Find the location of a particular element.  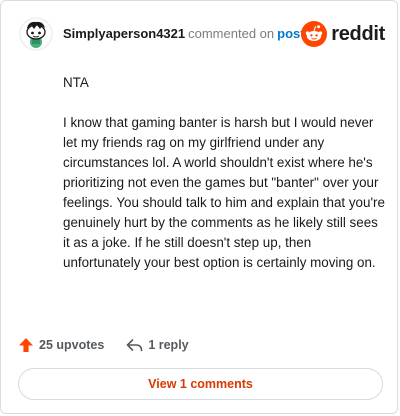

reddit-logo: reddit is located at coordinates (343, 34).